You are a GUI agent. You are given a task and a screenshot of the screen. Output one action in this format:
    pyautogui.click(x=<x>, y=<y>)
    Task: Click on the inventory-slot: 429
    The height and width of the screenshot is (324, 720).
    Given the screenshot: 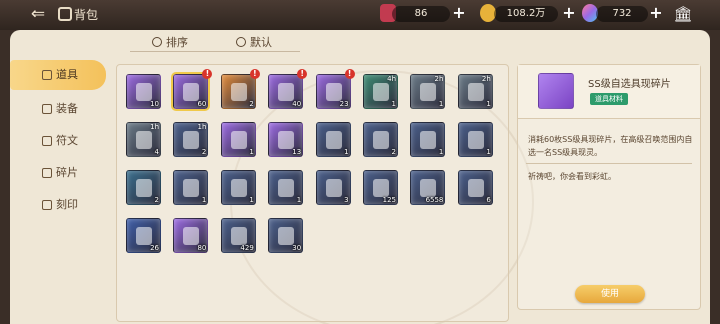 What is the action you would take?
    pyautogui.click(x=238, y=235)
    